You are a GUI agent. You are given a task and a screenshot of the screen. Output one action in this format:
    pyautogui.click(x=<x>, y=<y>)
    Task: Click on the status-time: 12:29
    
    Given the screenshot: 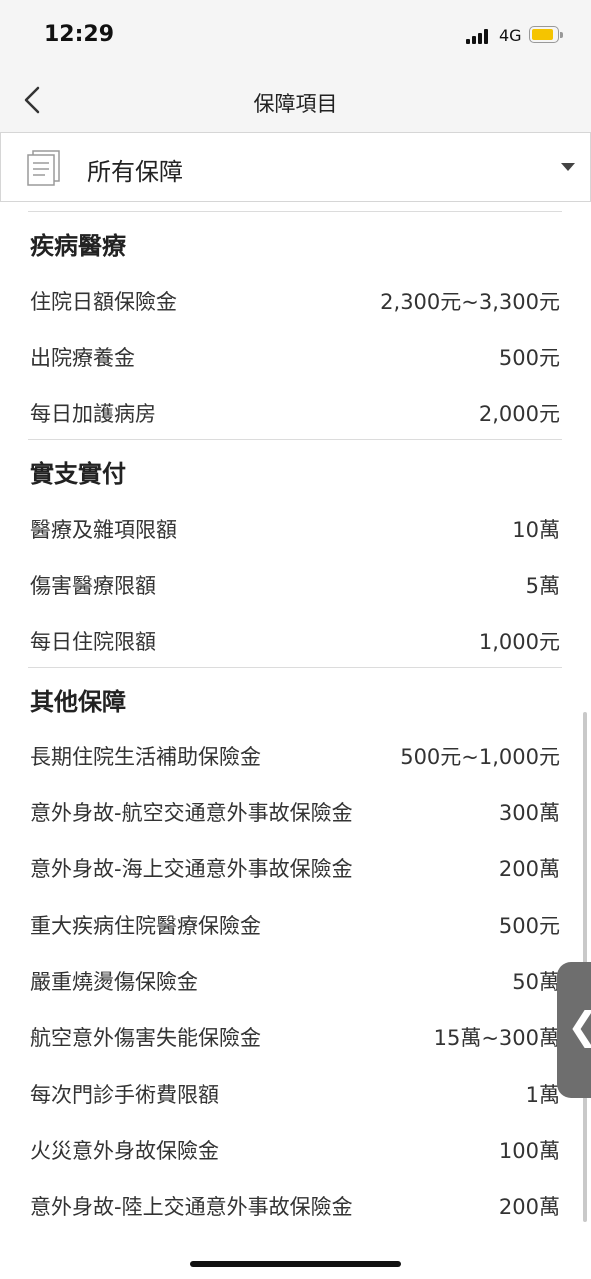 What is the action you would take?
    pyautogui.click(x=79, y=34)
    